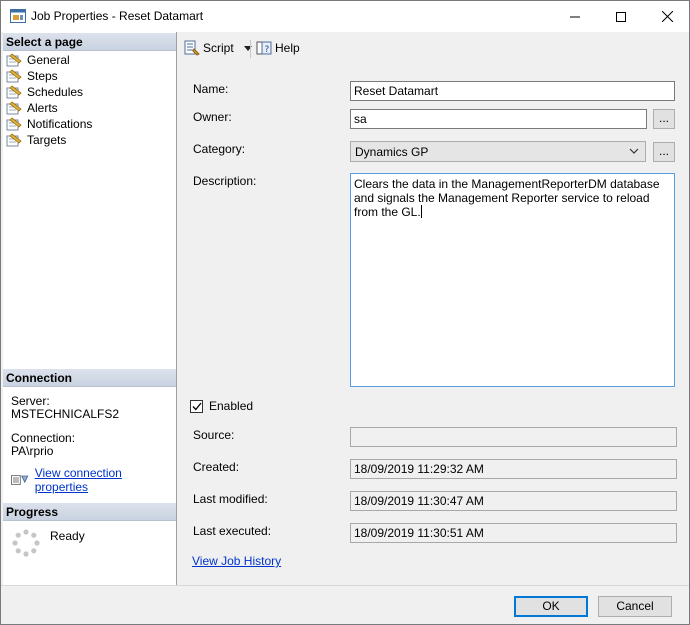  Describe the element at coordinates (211, 89) in the screenshot. I see `name-label: Name:` at that location.